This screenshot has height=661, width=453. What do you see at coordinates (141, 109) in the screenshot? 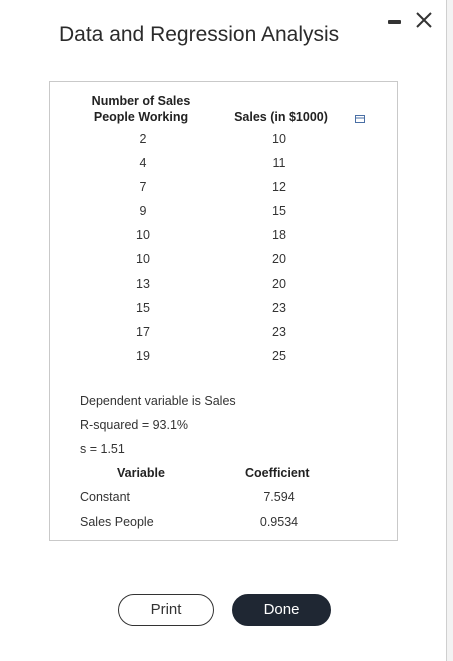
I see `header-sales-people: Number of Sales People Working` at bounding box center [141, 109].